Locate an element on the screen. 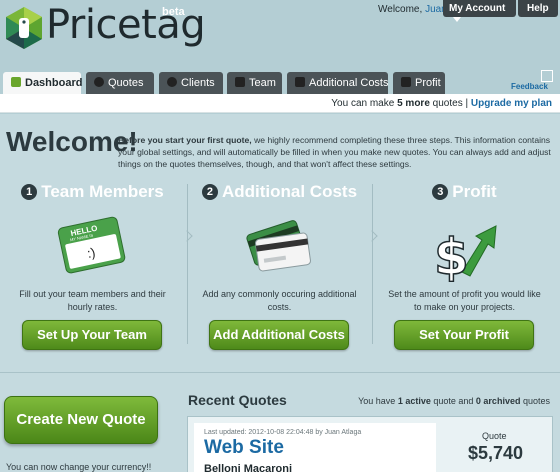  archived-count: 0 archived is located at coordinates (498, 401).